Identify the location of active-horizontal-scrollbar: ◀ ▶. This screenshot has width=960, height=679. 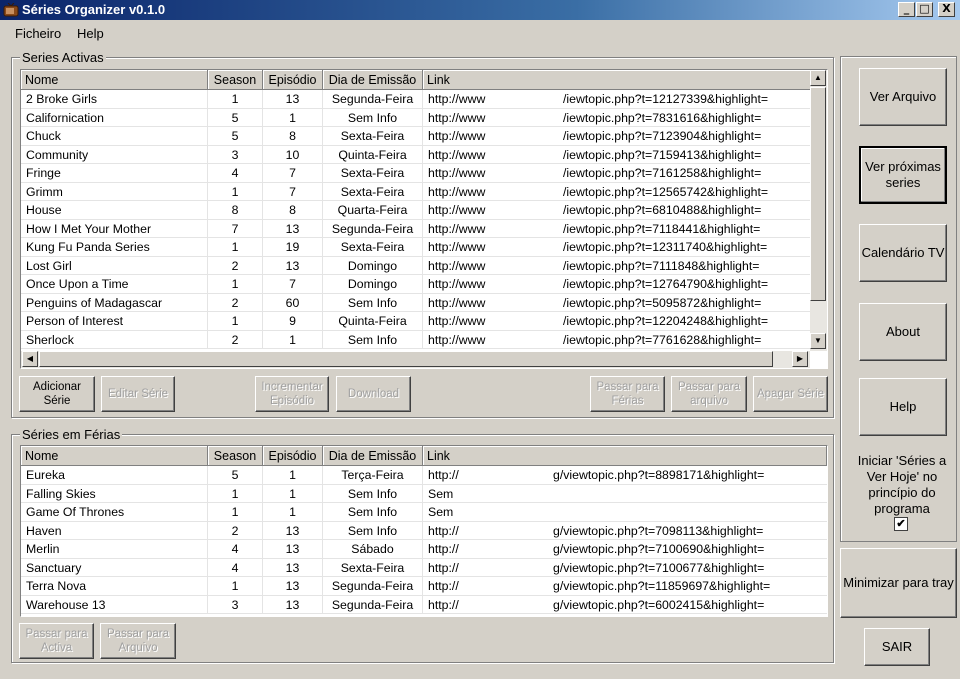
(415, 359).